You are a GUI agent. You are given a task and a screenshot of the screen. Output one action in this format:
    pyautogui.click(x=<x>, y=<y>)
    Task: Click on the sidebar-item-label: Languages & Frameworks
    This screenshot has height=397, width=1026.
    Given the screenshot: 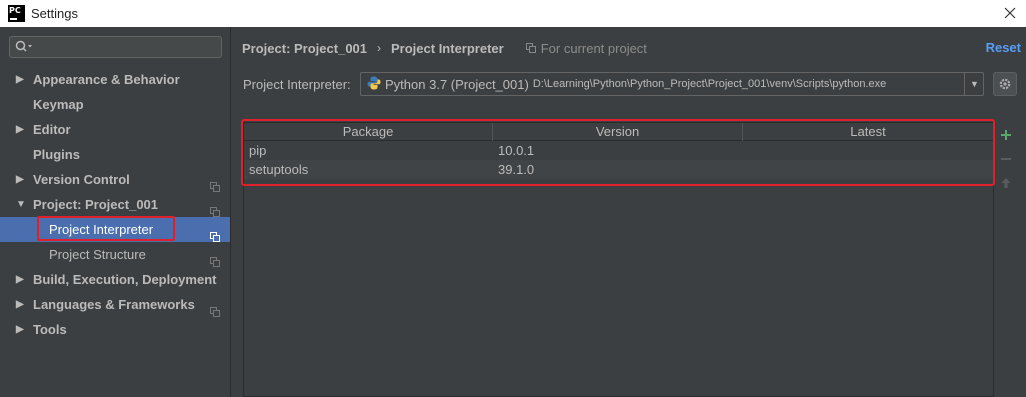 What is the action you would take?
    pyautogui.click(x=114, y=304)
    